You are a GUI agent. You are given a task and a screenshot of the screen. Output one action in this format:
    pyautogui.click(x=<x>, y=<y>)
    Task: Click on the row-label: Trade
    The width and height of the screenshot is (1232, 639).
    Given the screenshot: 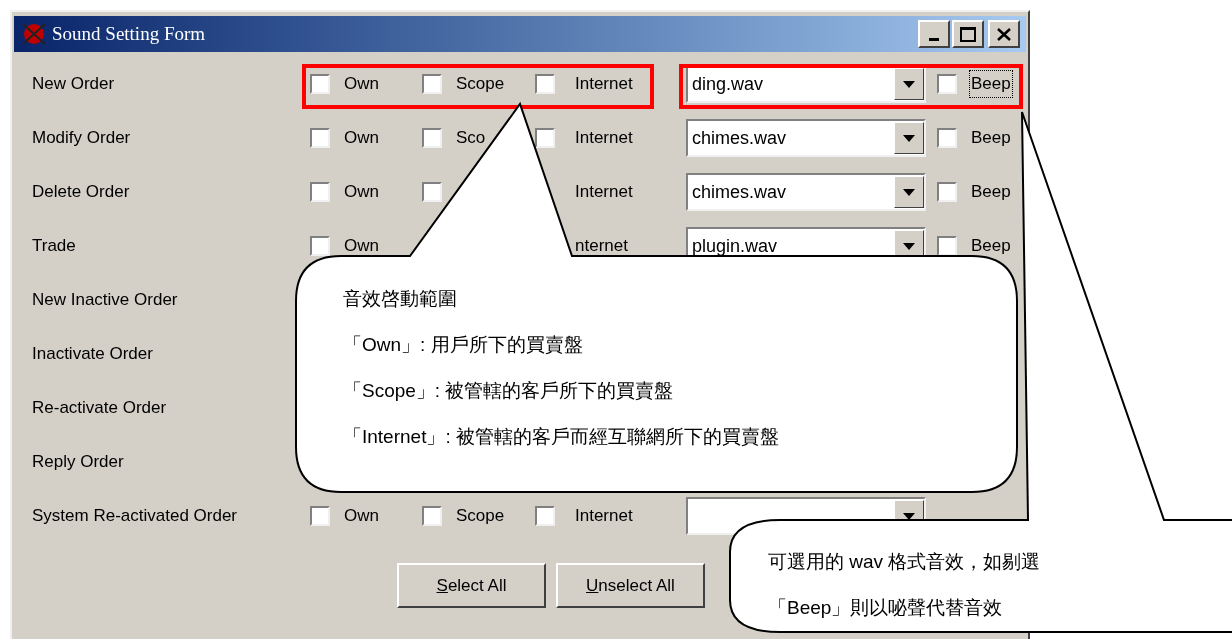 What is the action you would take?
    pyautogui.click(x=54, y=246)
    